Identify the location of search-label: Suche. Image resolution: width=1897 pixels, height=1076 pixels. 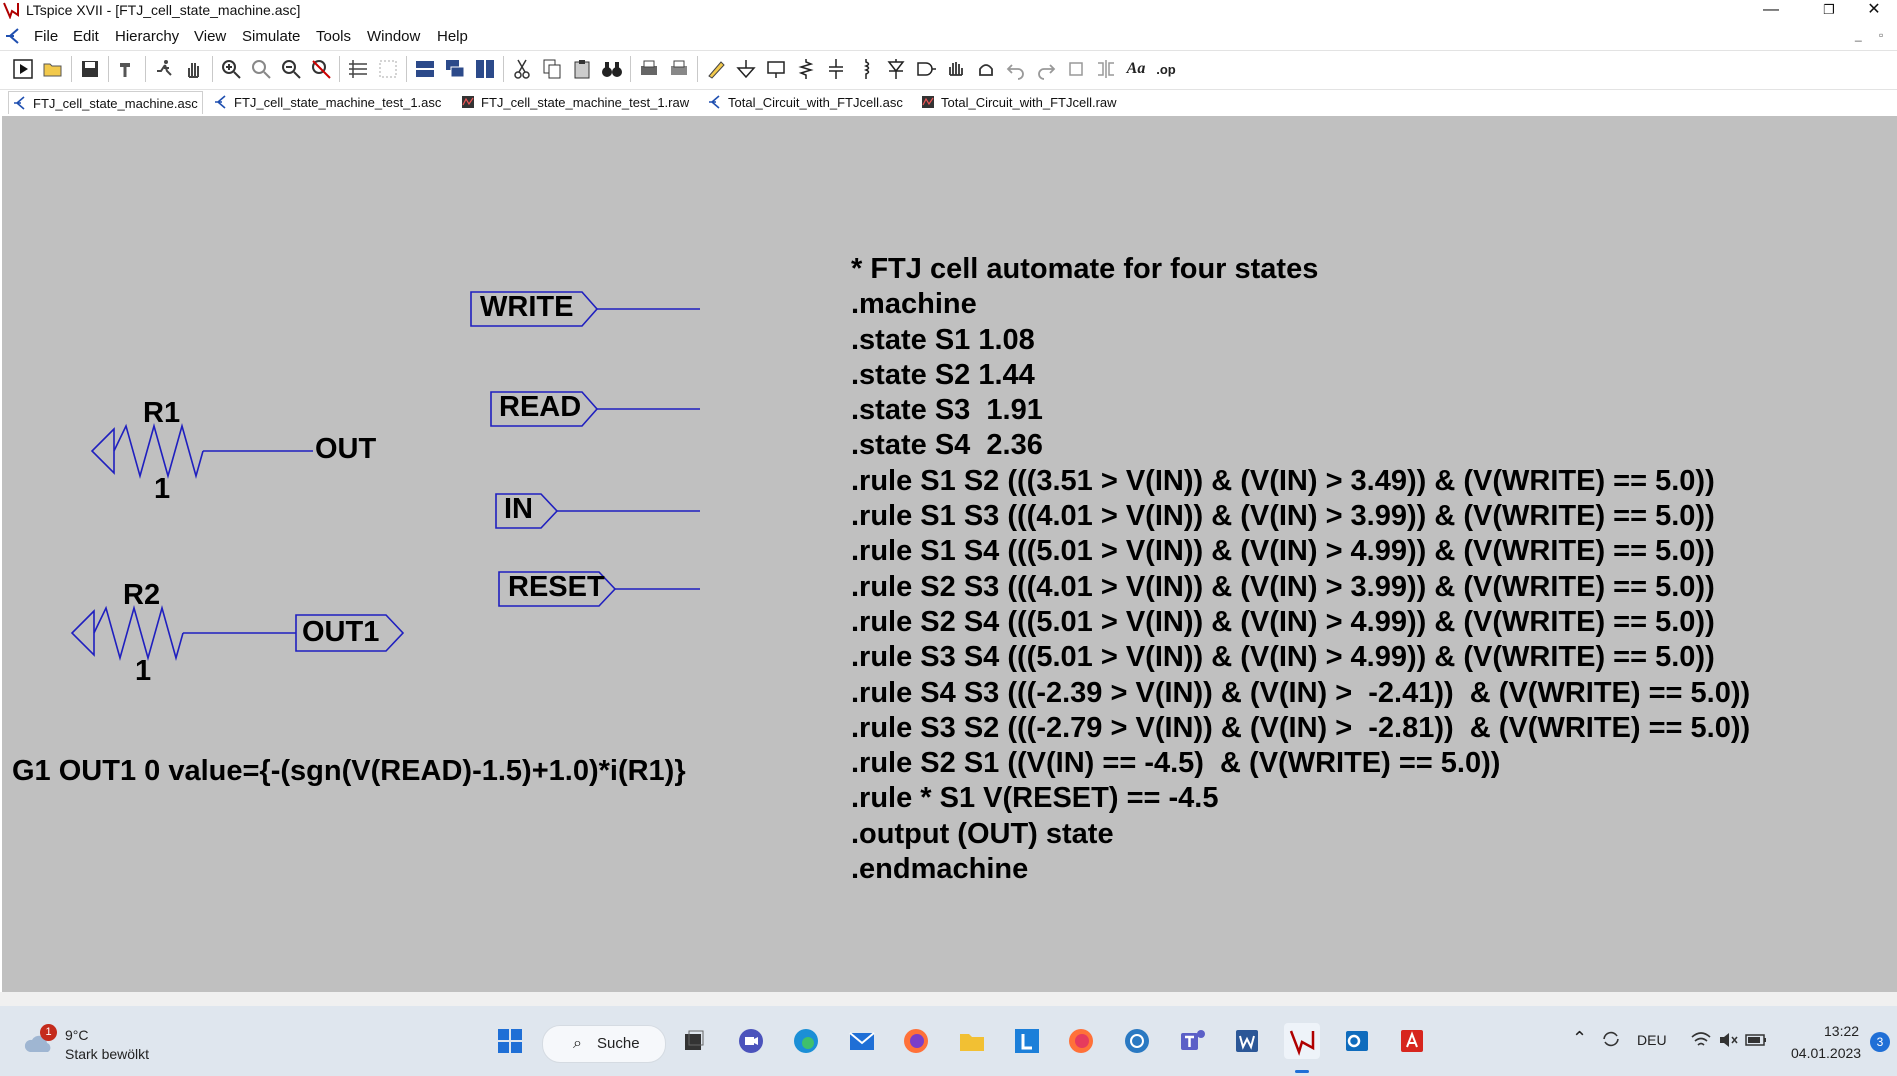
(618, 1043).